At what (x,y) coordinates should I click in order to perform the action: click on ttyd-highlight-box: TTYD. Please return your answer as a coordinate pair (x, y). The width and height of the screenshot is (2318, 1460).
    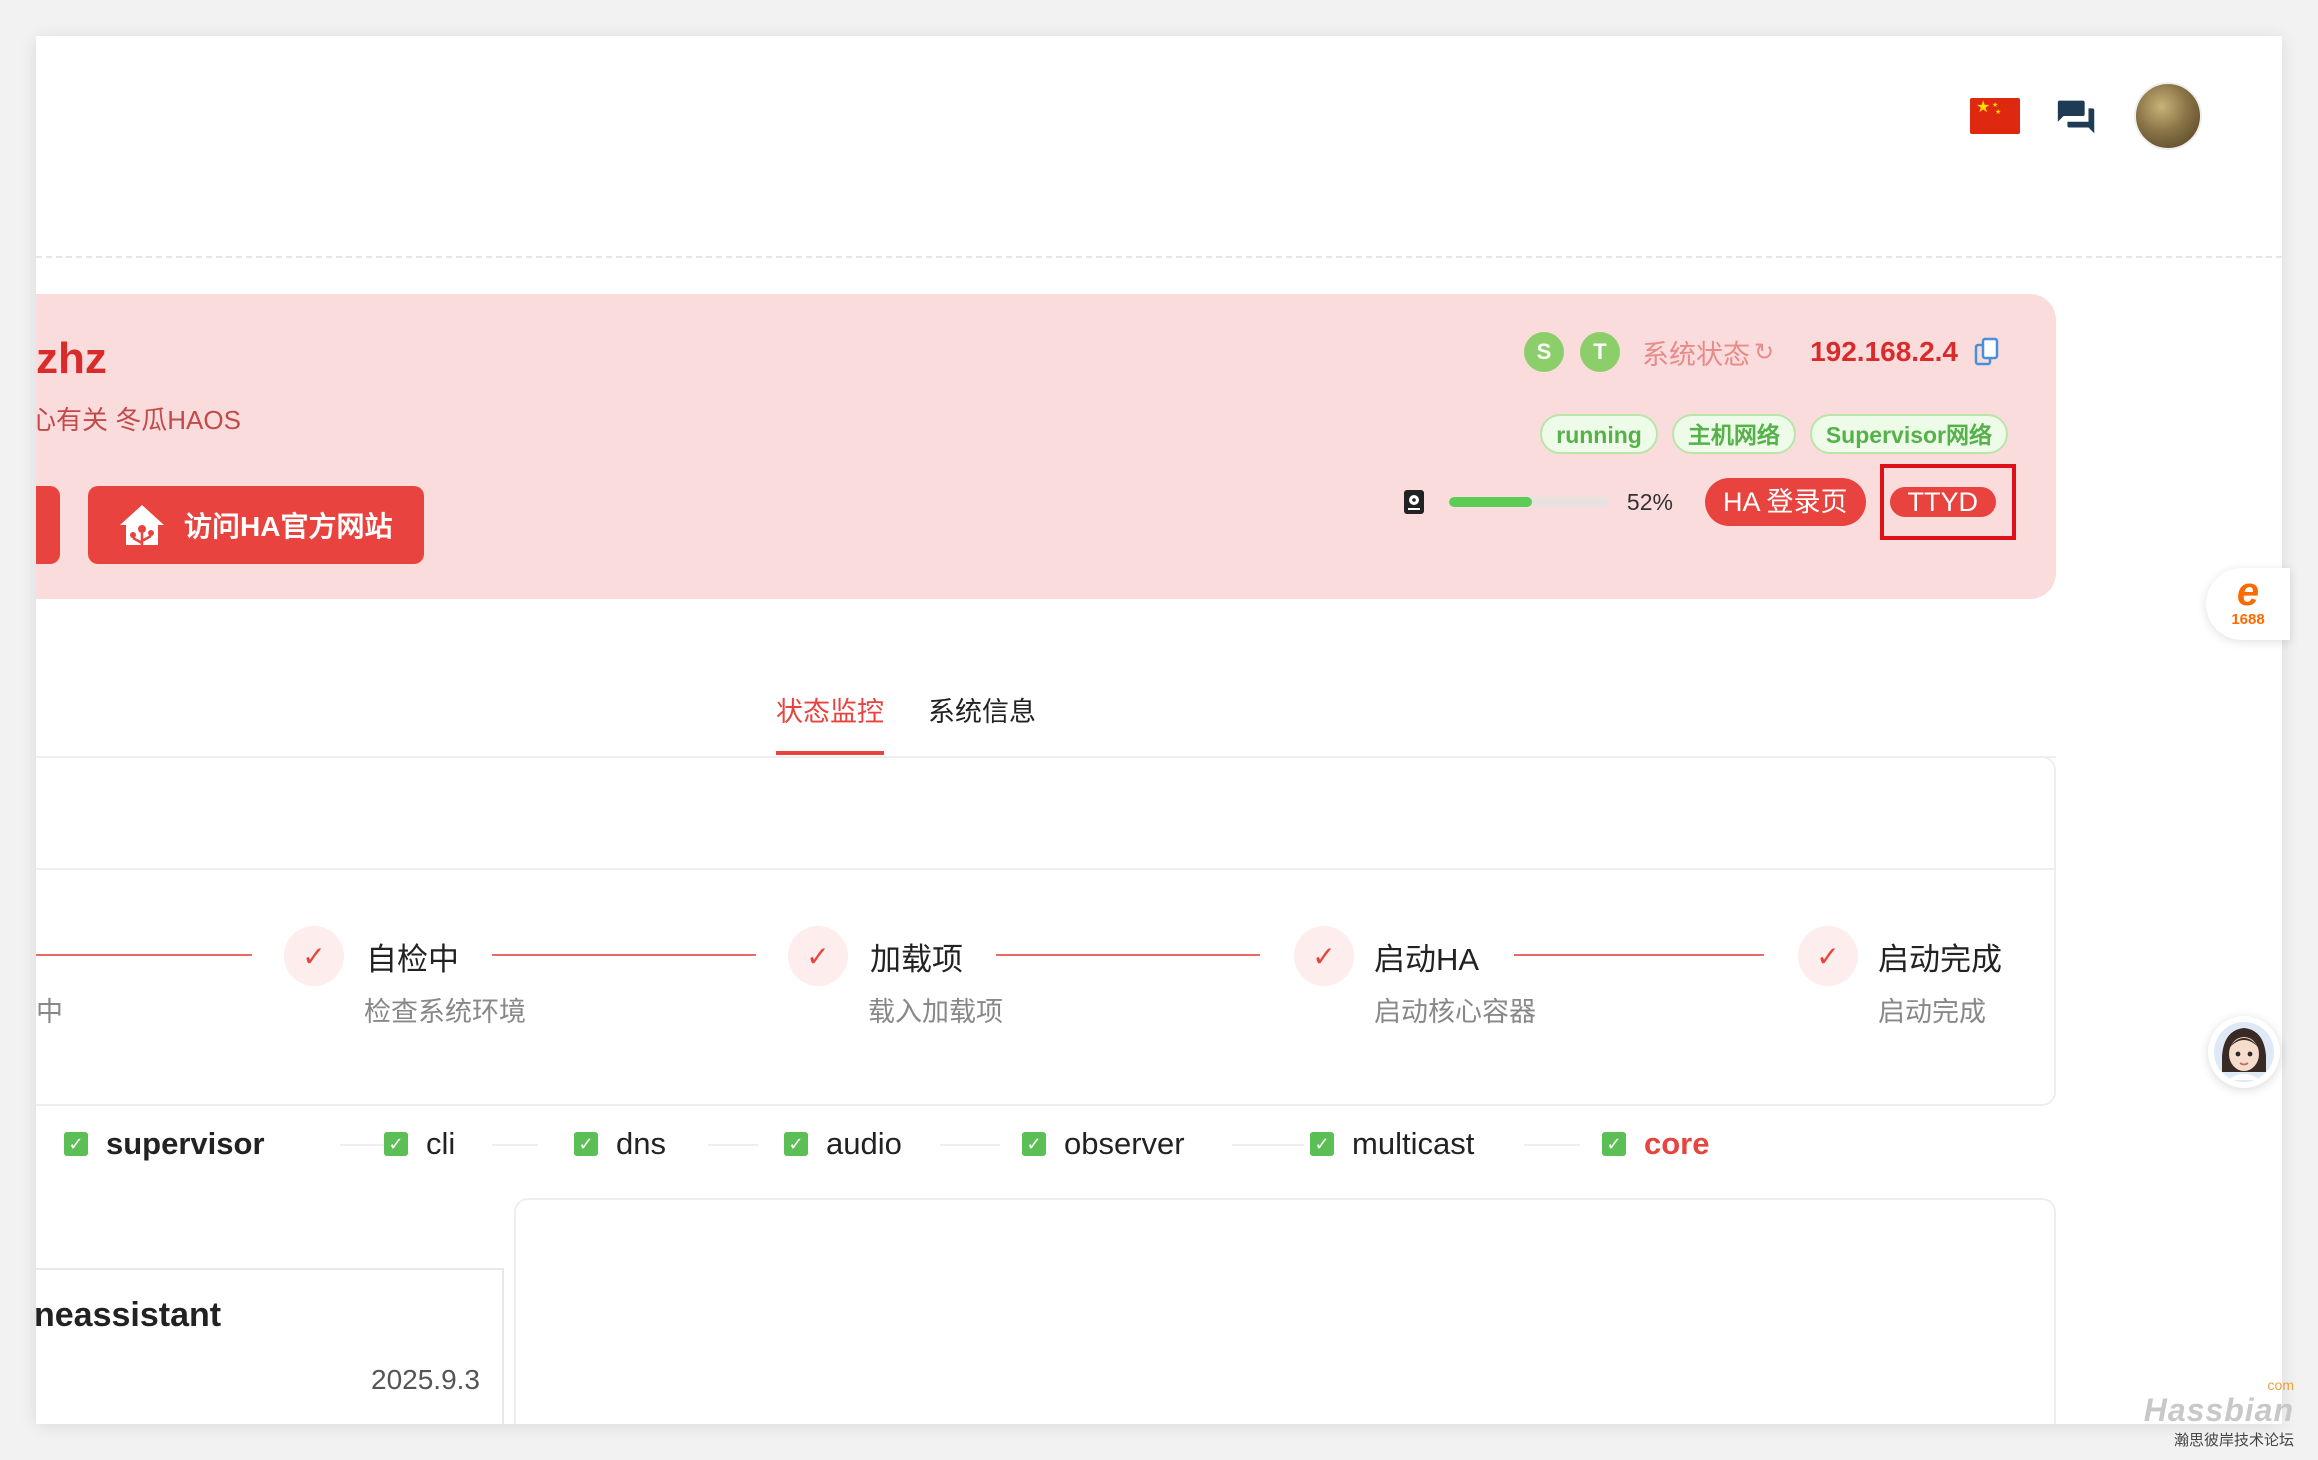
    Looking at the image, I should click on (1947, 502).